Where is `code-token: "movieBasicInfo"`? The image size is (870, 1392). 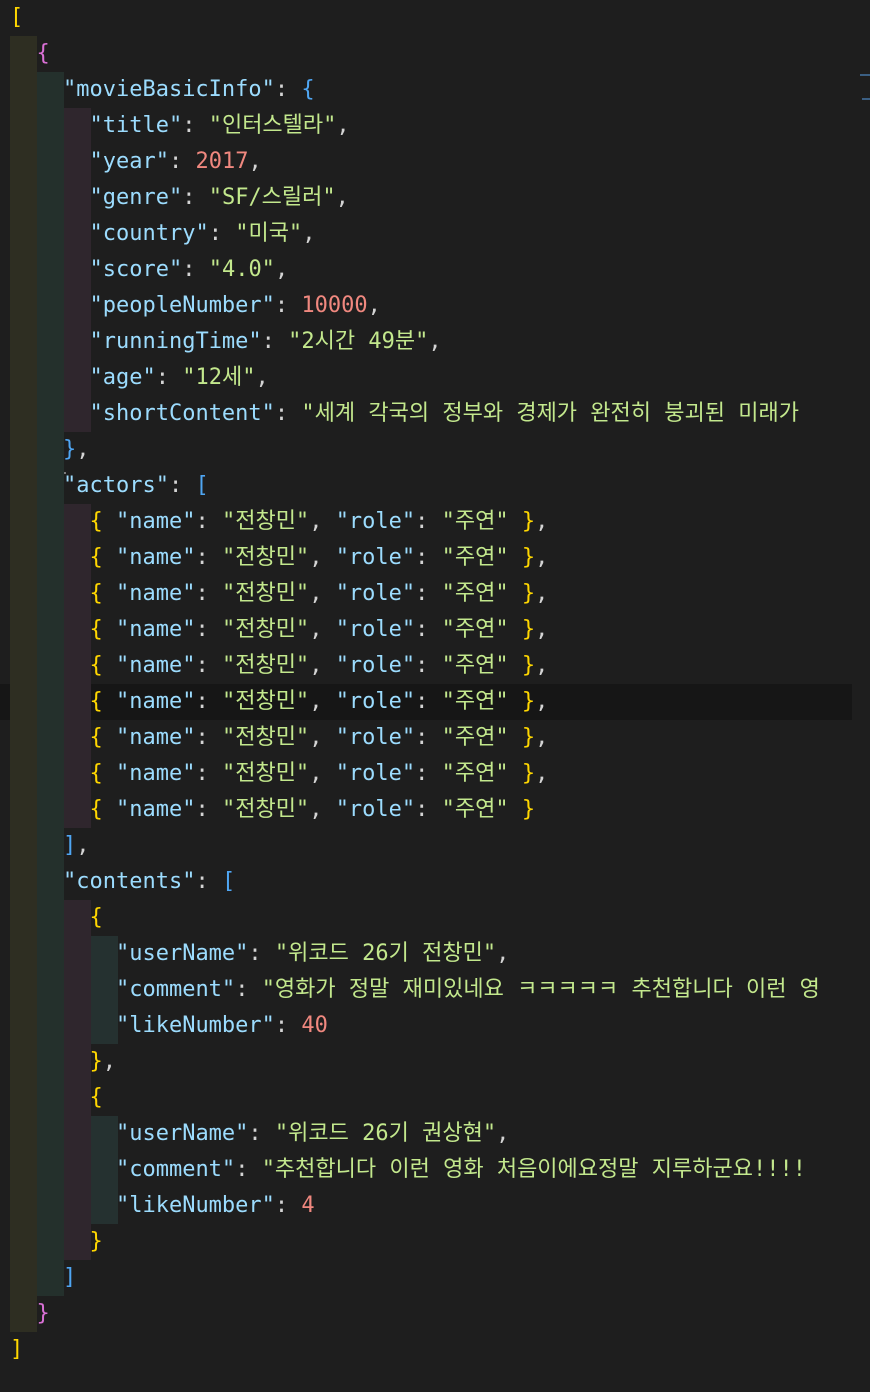 code-token: "movieBasicInfo" is located at coordinates (168, 89).